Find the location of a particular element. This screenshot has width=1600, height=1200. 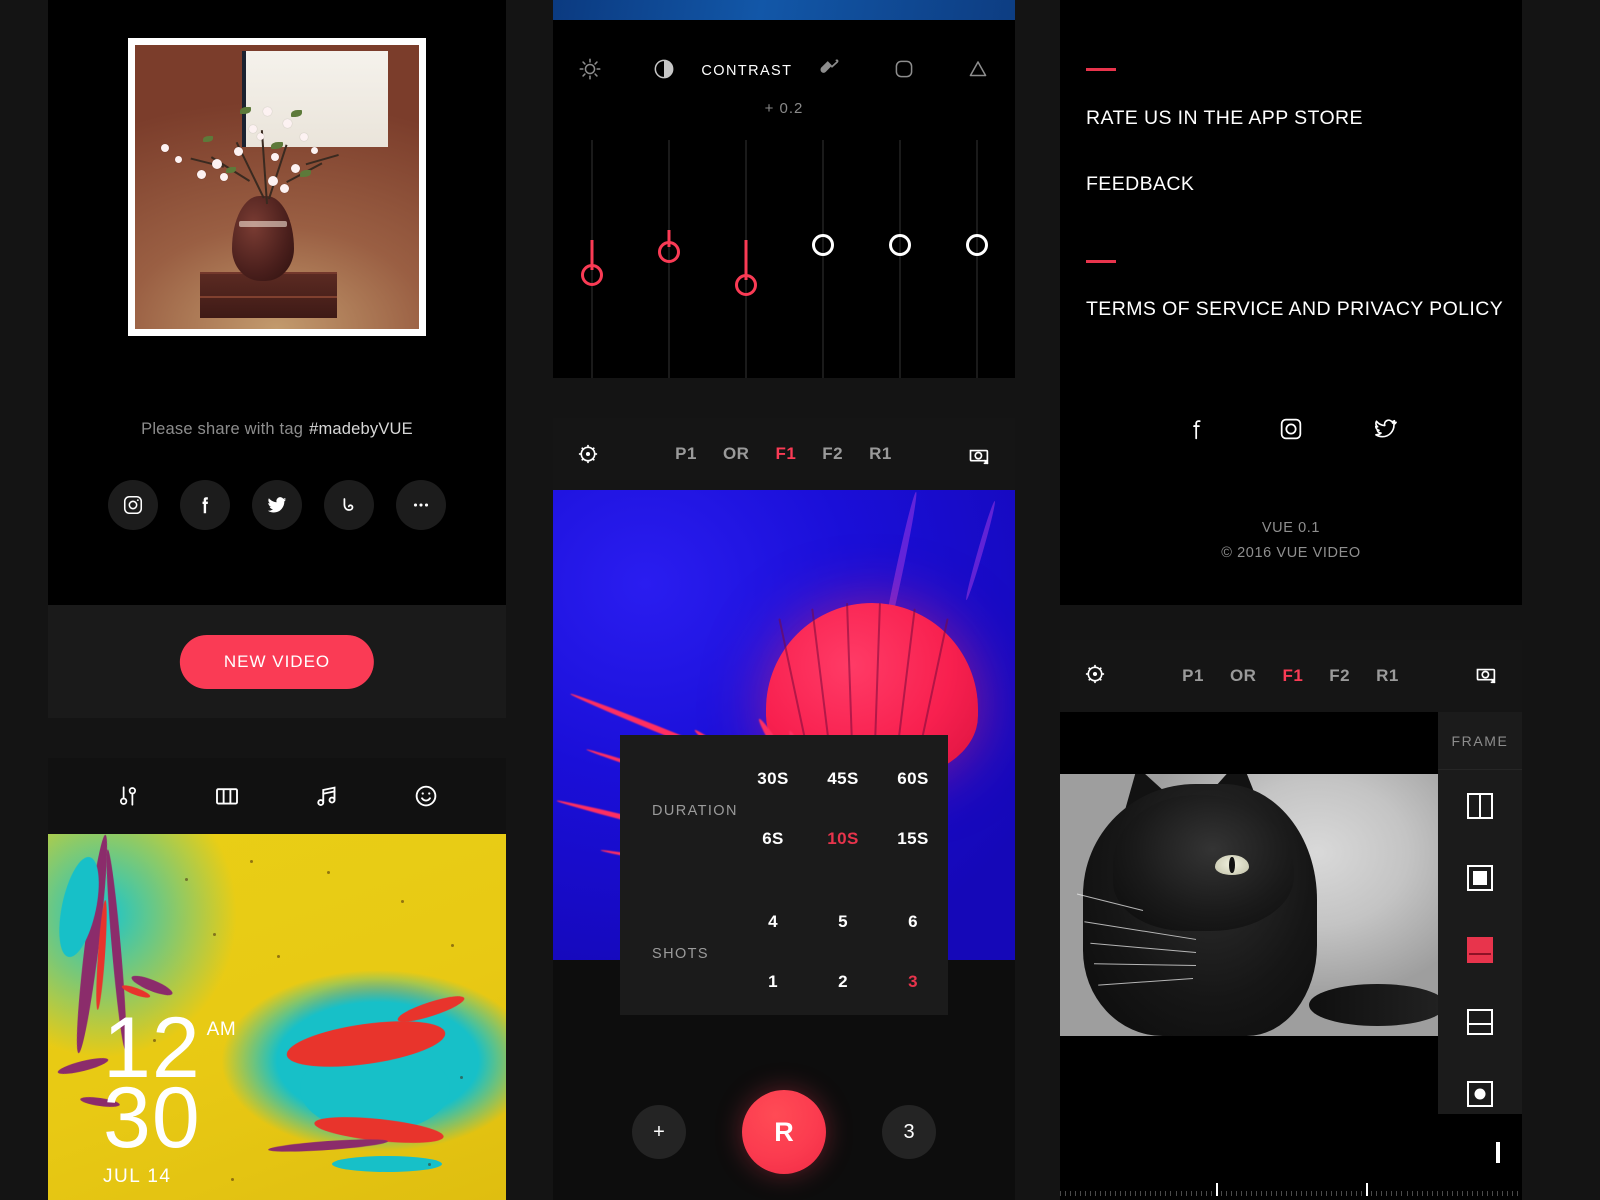

about-social-row is located at coordinates (1291, 431).